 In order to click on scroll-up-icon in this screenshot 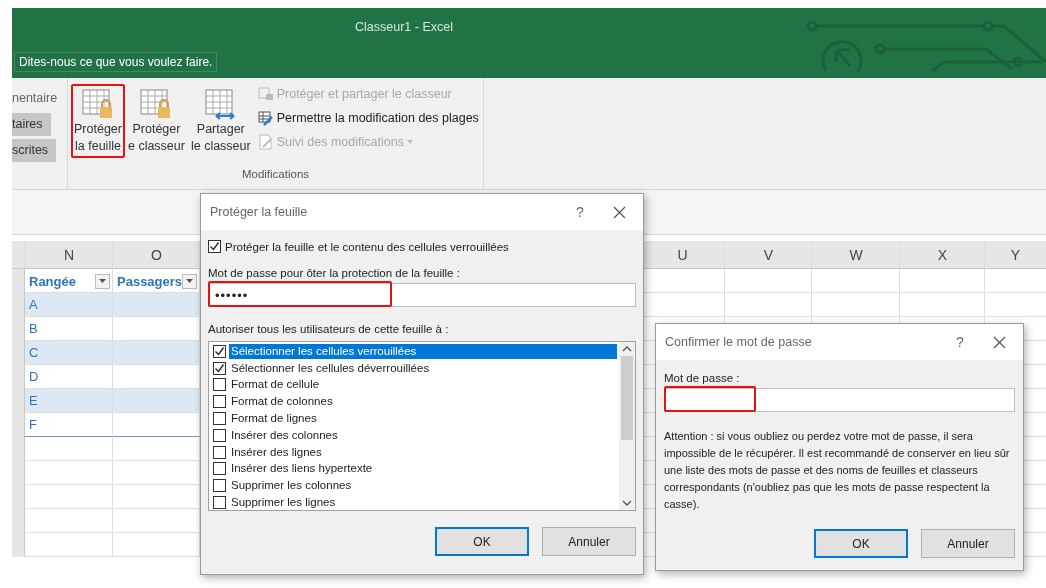, I will do `click(627, 348)`.